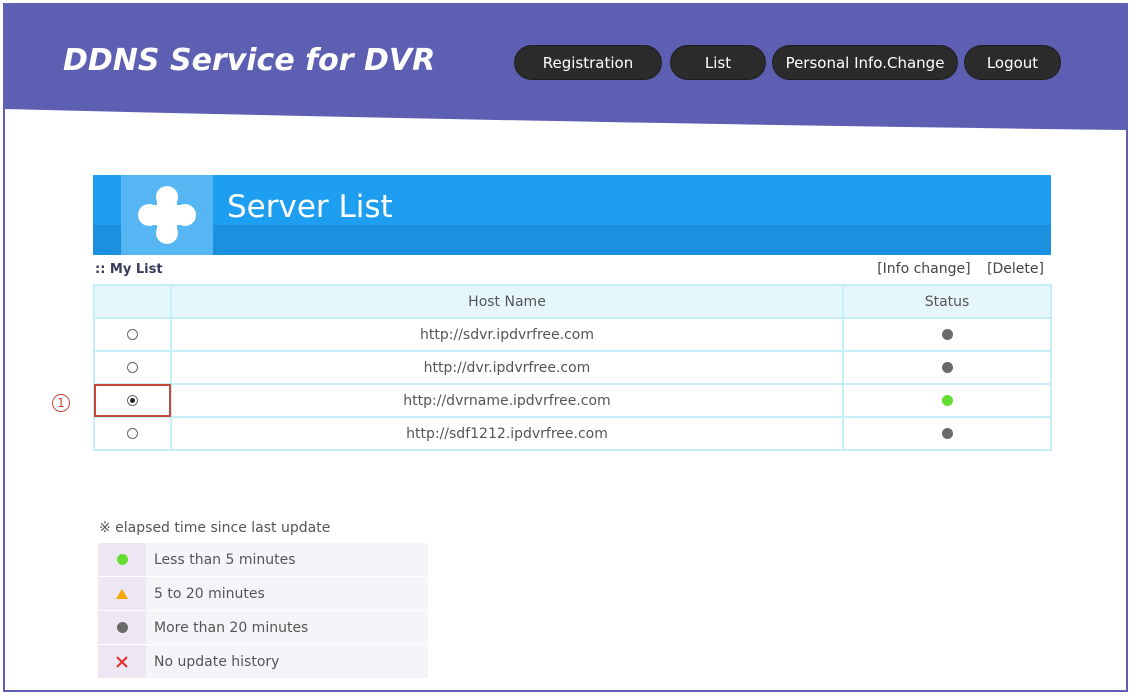  Describe the element at coordinates (507, 367) in the screenshot. I see `host-name-cell: http://dvr.ipdvrfree.com` at that location.